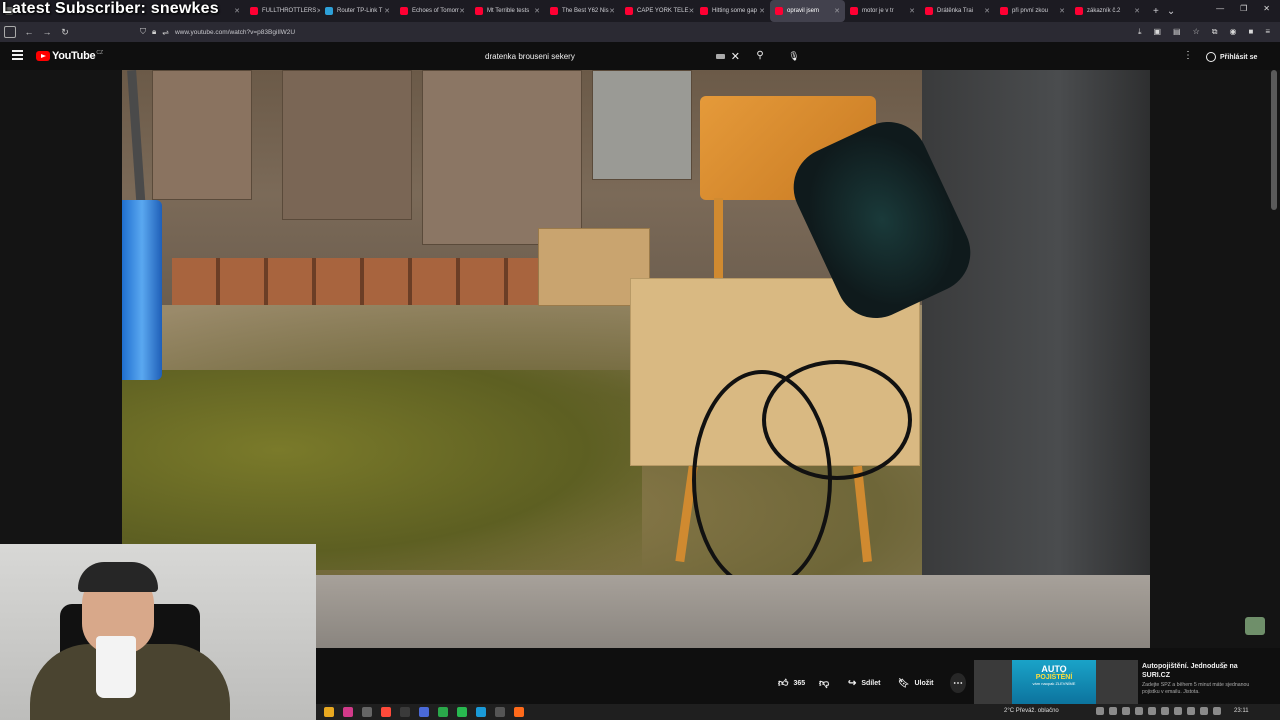  What do you see at coordinates (1204, 711) in the screenshot?
I see `wifi-icon` at bounding box center [1204, 711].